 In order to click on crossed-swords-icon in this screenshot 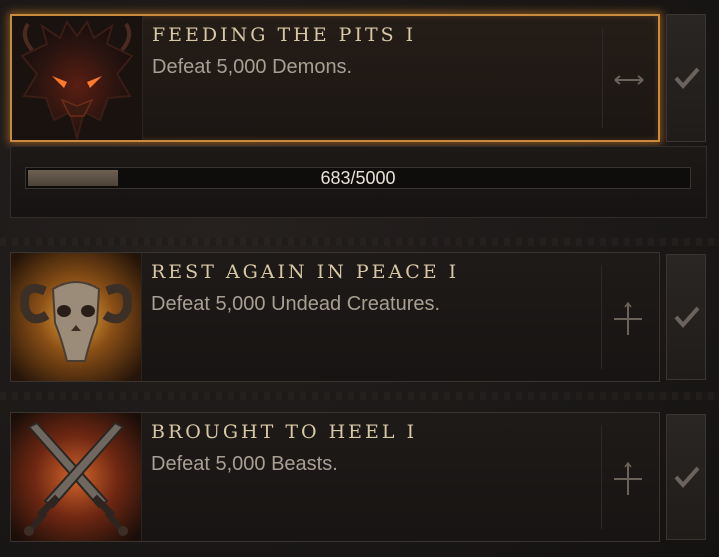, I will do `click(76, 477)`.